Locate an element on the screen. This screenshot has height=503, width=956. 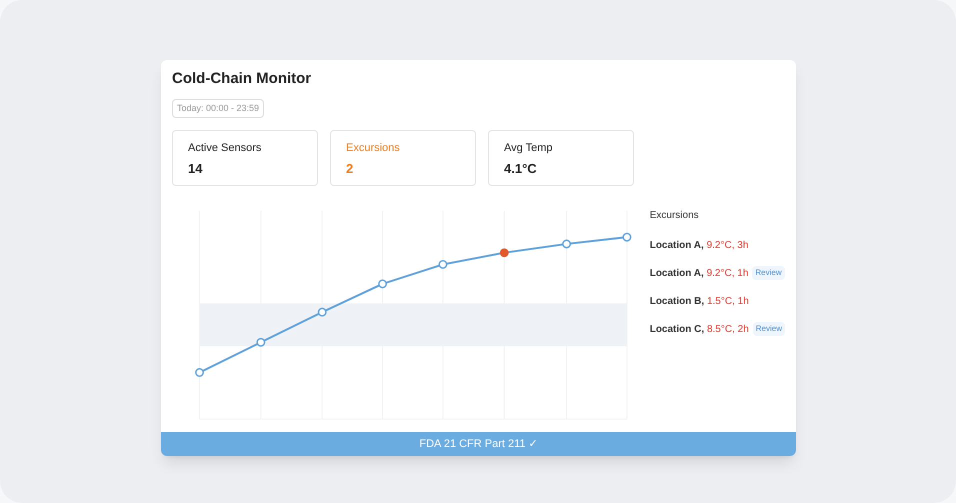
stat-value: 14 is located at coordinates (196, 169).